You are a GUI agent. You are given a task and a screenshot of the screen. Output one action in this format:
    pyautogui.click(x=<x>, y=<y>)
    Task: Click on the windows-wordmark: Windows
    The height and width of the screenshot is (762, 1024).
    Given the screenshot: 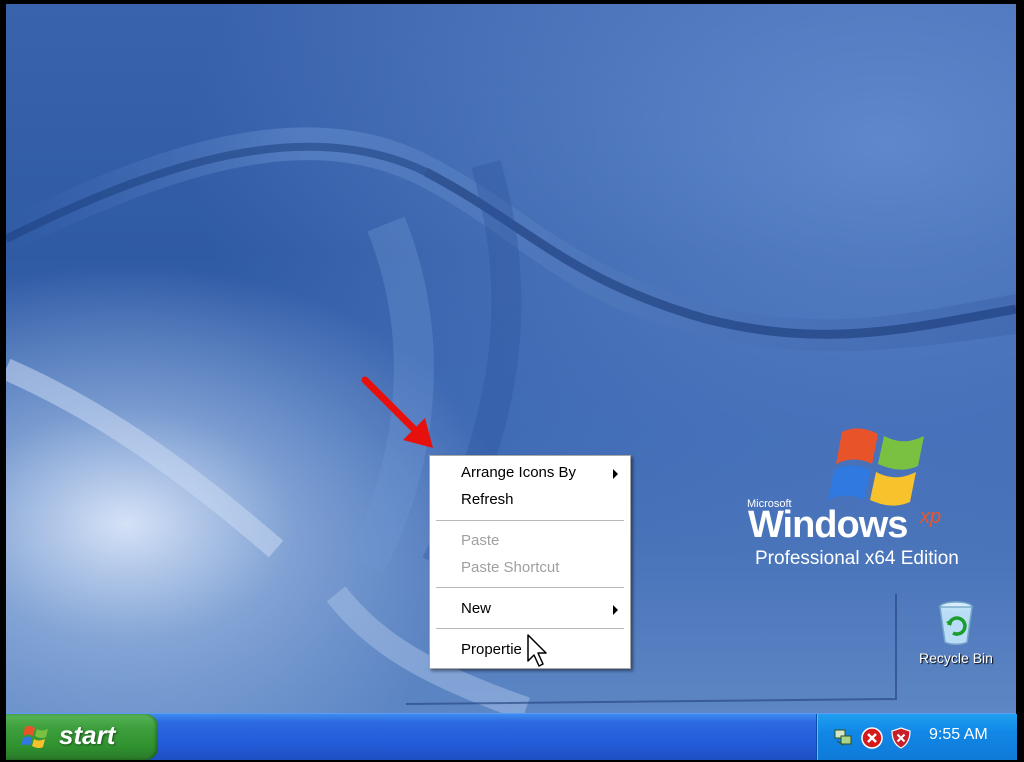 What is the action you would take?
    pyautogui.click(x=828, y=525)
    